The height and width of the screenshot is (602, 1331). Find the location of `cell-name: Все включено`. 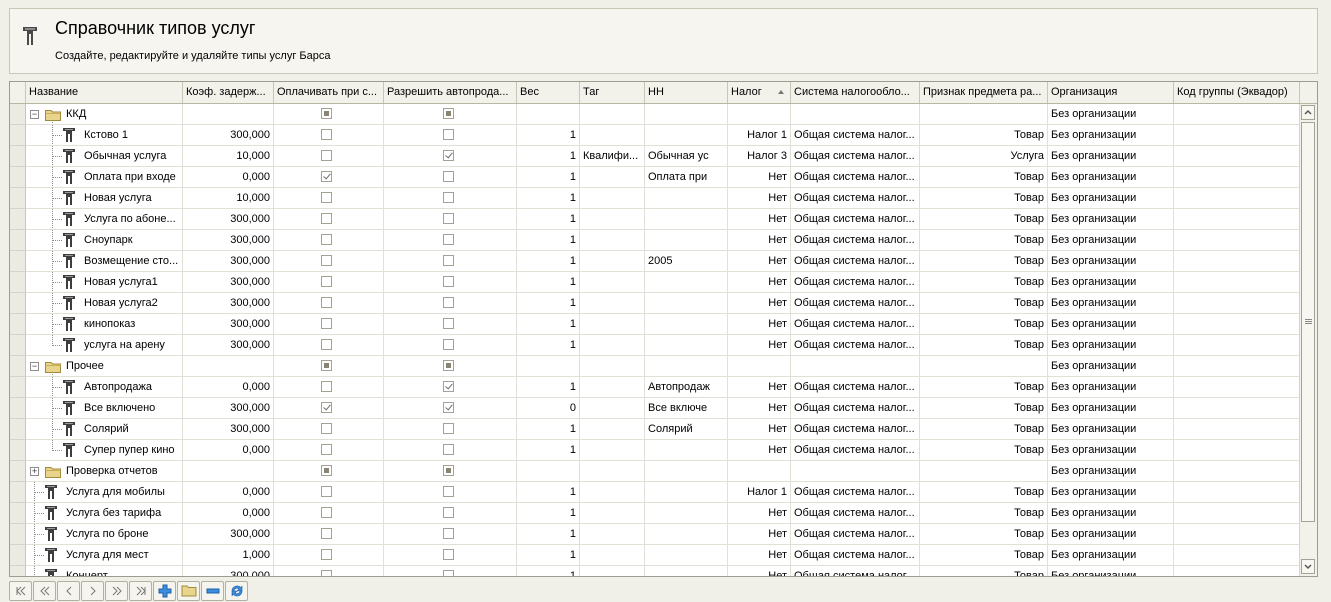

cell-name: Все включено is located at coordinates (104, 408).